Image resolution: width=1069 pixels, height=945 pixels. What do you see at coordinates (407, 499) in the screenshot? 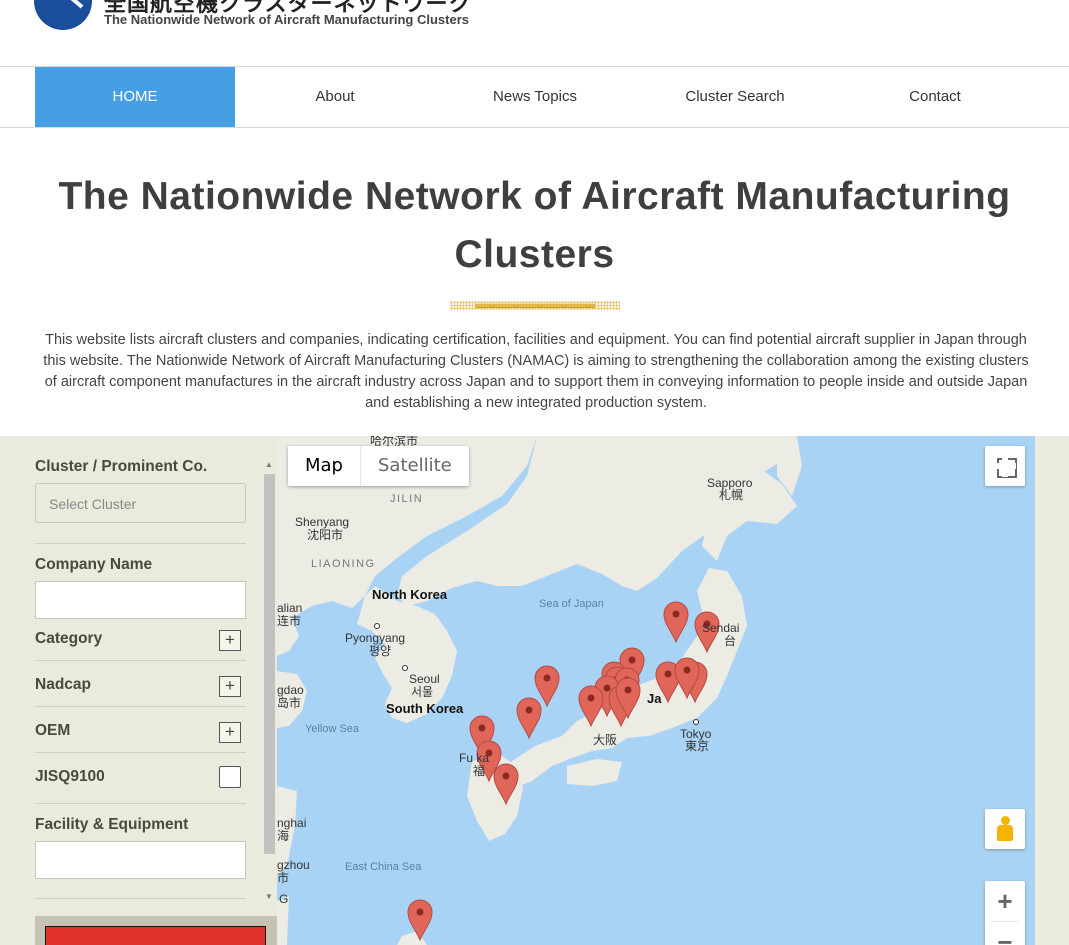
I see `map-label-jilin: JILIN` at bounding box center [407, 499].